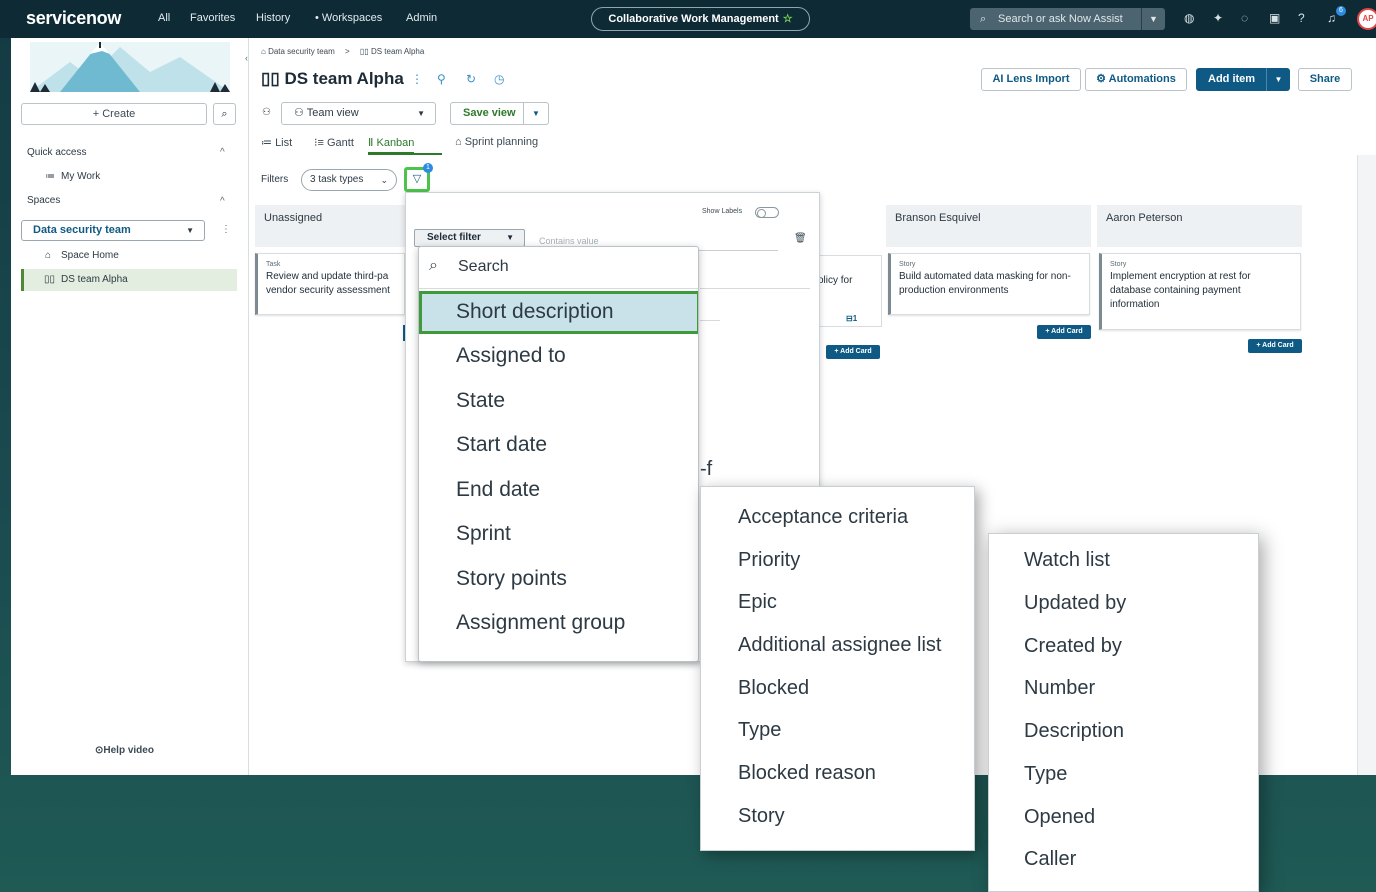  What do you see at coordinates (391, 145) in the screenshot?
I see `tab-kanban: Ⅱ Kanban` at bounding box center [391, 145].